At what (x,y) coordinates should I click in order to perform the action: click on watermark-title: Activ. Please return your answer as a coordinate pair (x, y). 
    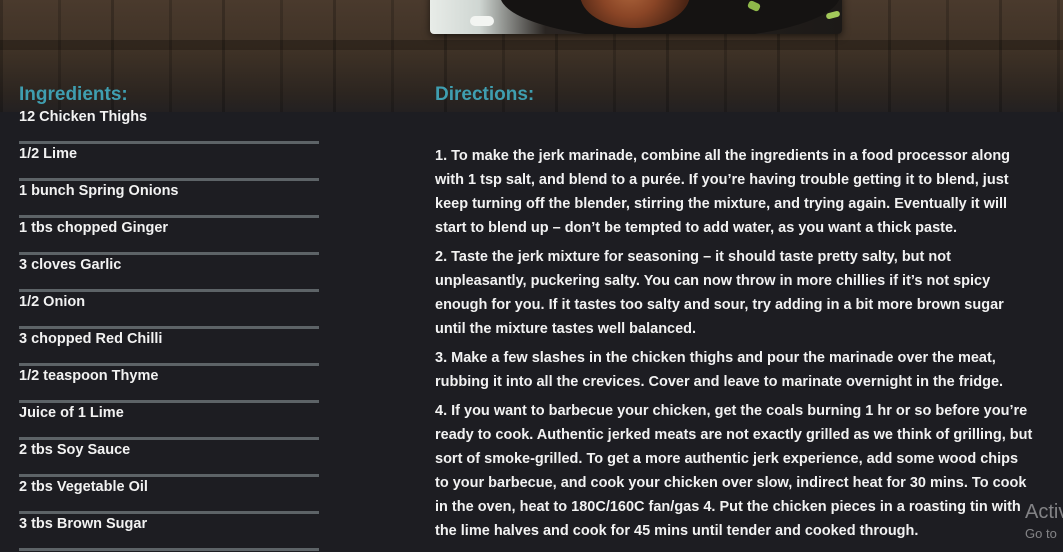
    Looking at the image, I should click on (1044, 512).